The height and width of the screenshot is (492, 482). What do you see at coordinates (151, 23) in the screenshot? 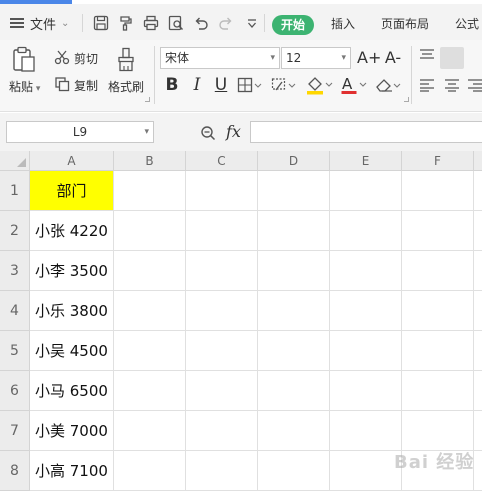
I see `print-icon` at bounding box center [151, 23].